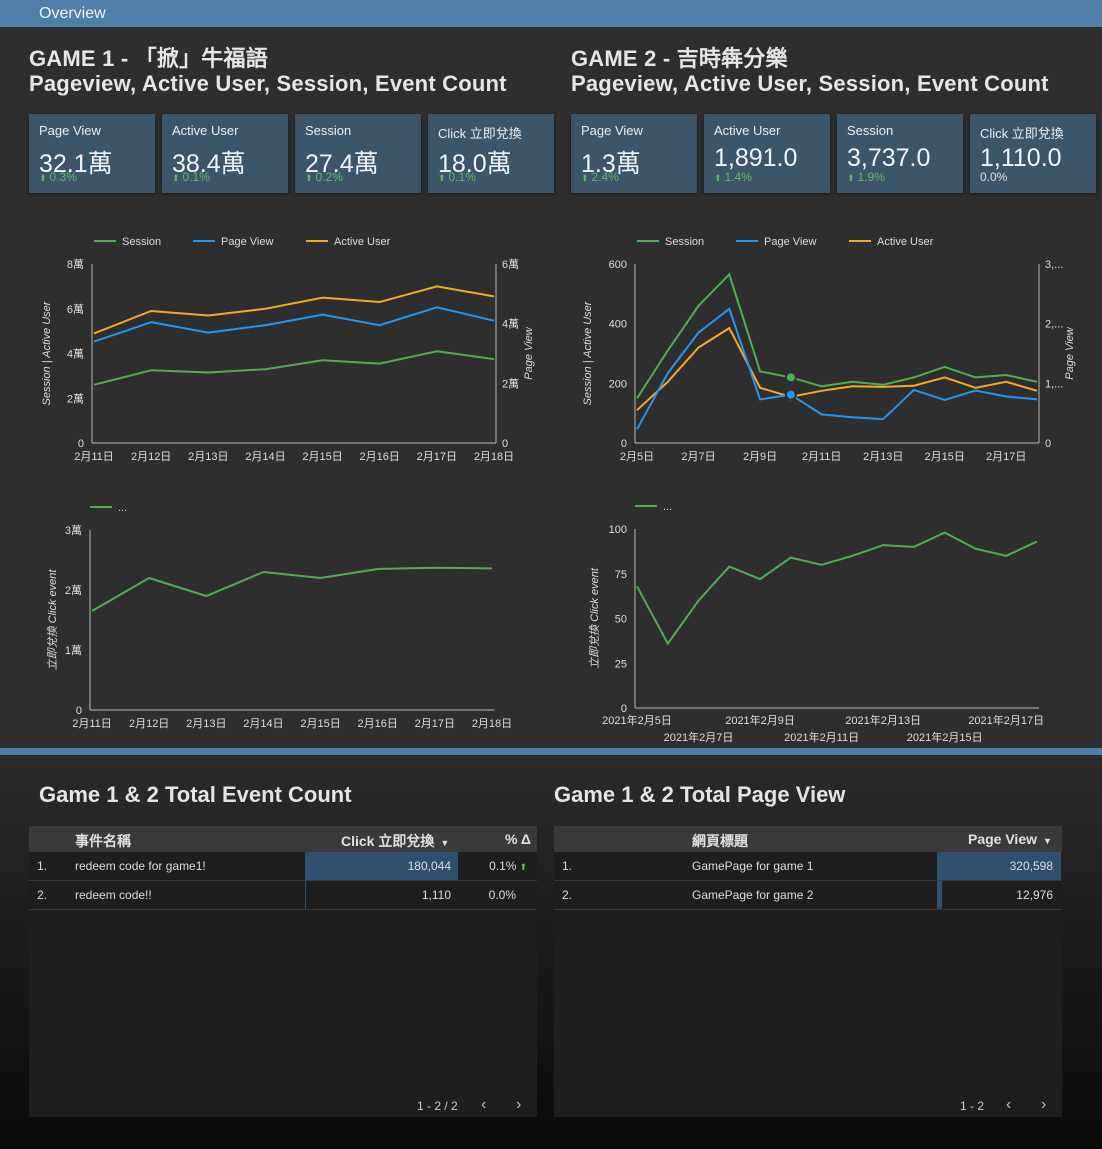 Image resolution: width=1102 pixels, height=1149 pixels. Describe the element at coordinates (75, 309) in the screenshot. I see `y-tick-label: 6萬` at that location.